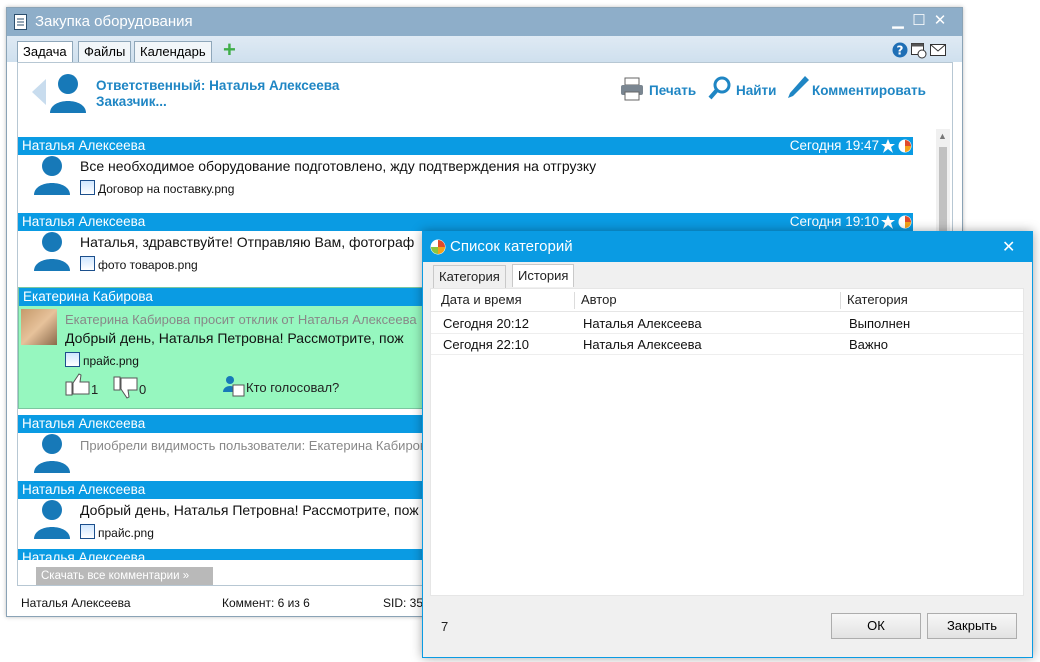 The image size is (1040, 662). What do you see at coordinates (940, 21) in the screenshot?
I see `close-button: ✕` at bounding box center [940, 21].